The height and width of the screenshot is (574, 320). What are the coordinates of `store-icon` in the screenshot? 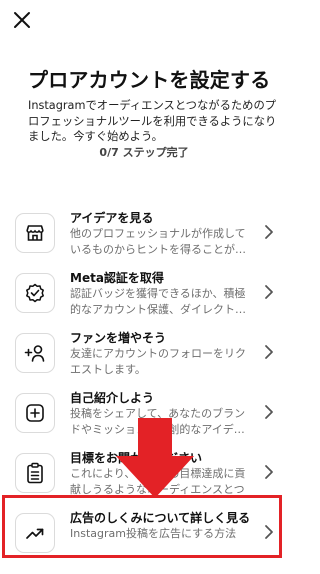 It's located at (35, 233).